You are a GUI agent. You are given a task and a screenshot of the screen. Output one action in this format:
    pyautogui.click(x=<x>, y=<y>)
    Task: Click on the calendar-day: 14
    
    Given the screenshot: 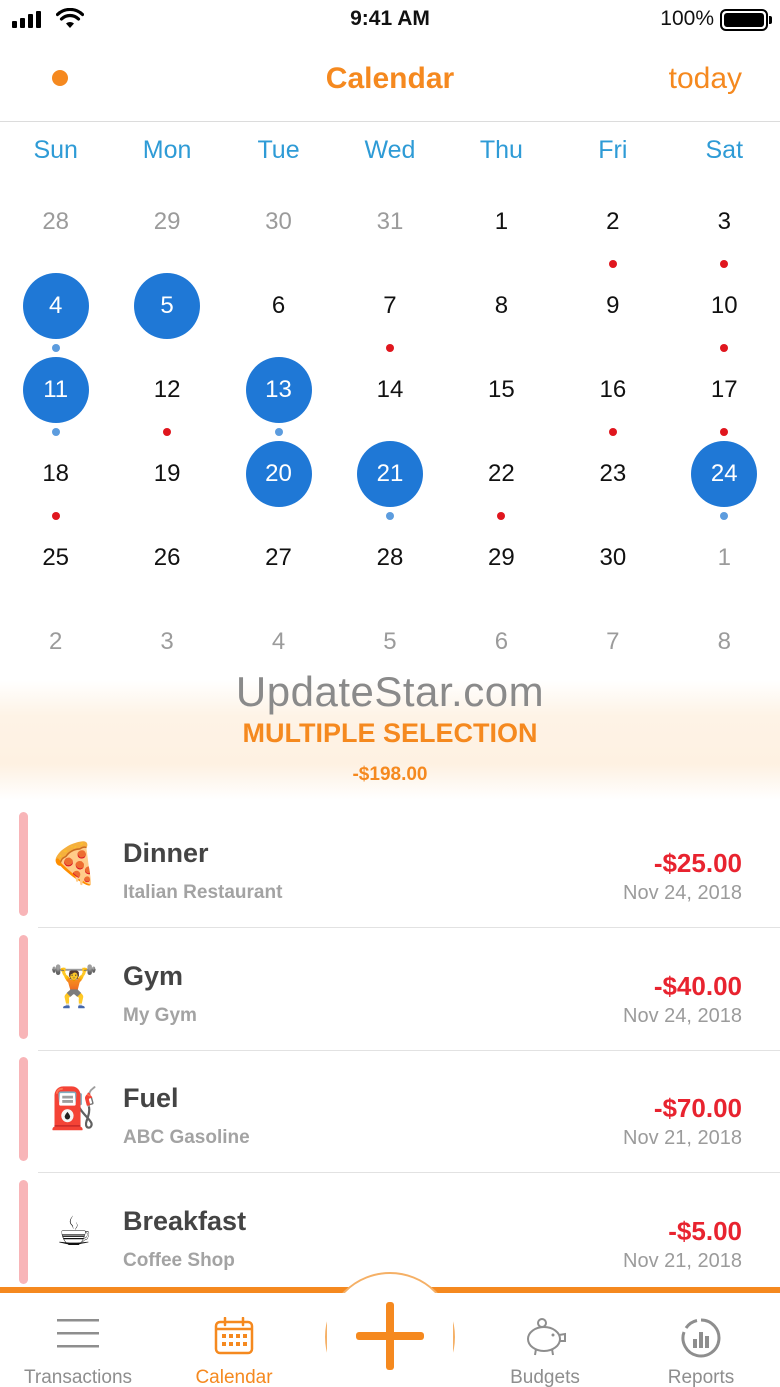 What is the action you would take?
    pyautogui.click(x=389, y=399)
    